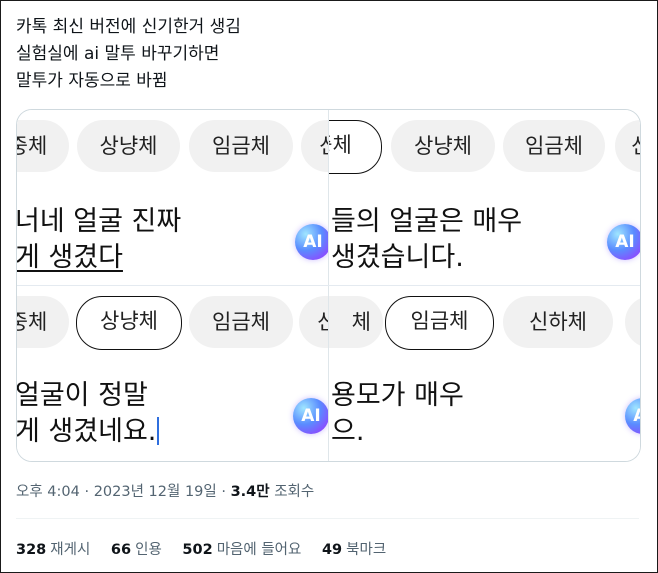 This screenshot has height=573, width=658. Describe the element at coordinates (294, 492) in the screenshot. I see `views-label: 조회수` at that location.